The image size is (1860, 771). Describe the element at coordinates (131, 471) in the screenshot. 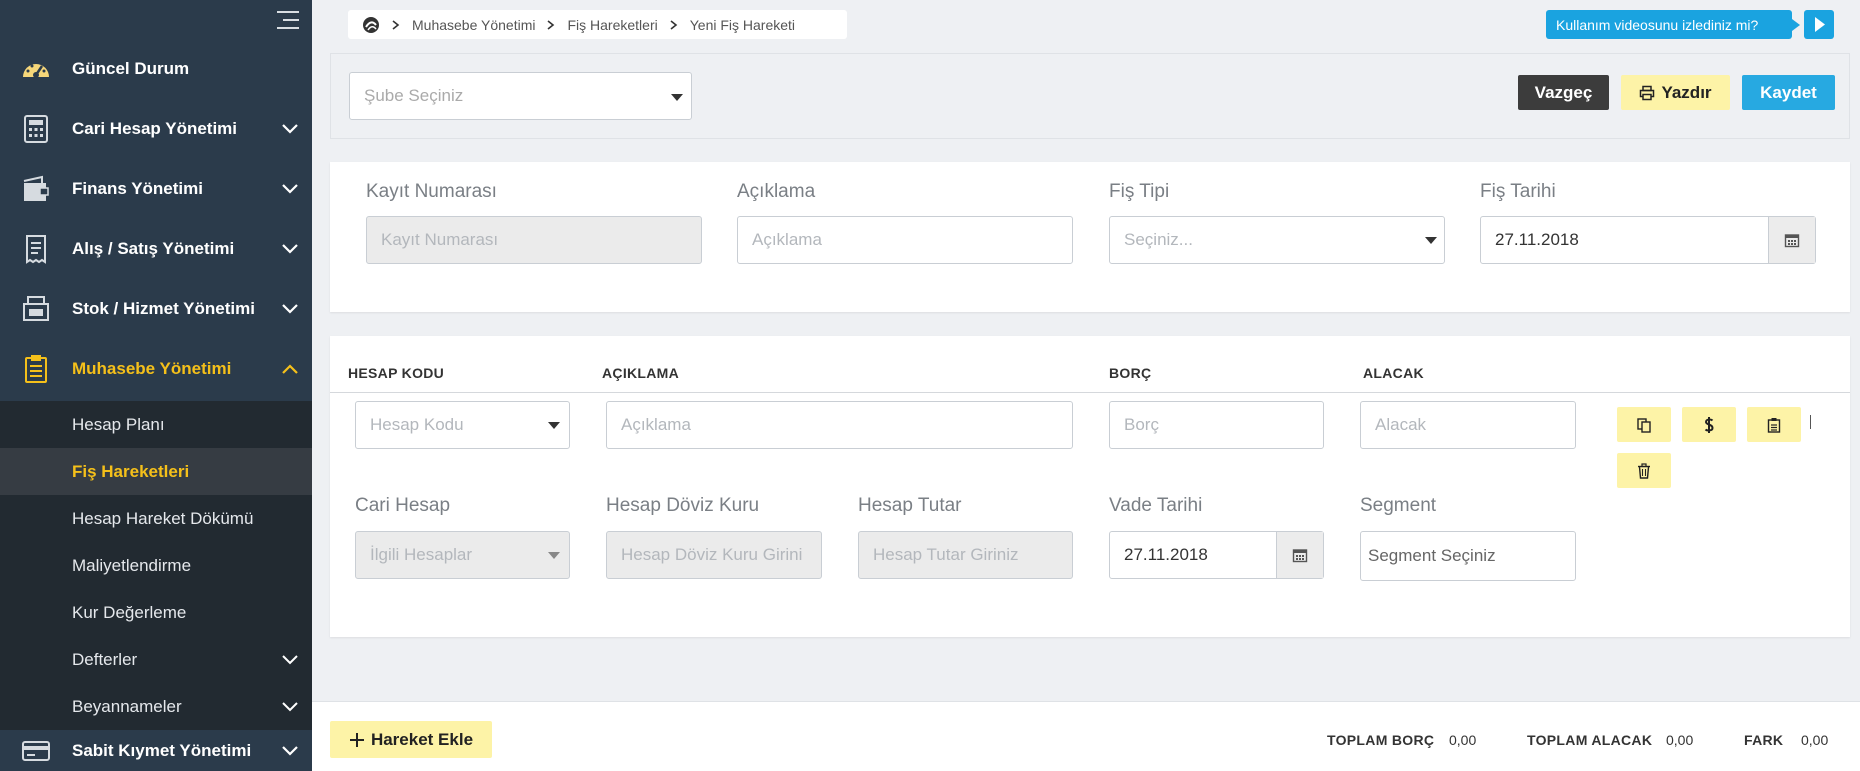

I see `submenu-item-label: Fiş Hareketleri` at that location.